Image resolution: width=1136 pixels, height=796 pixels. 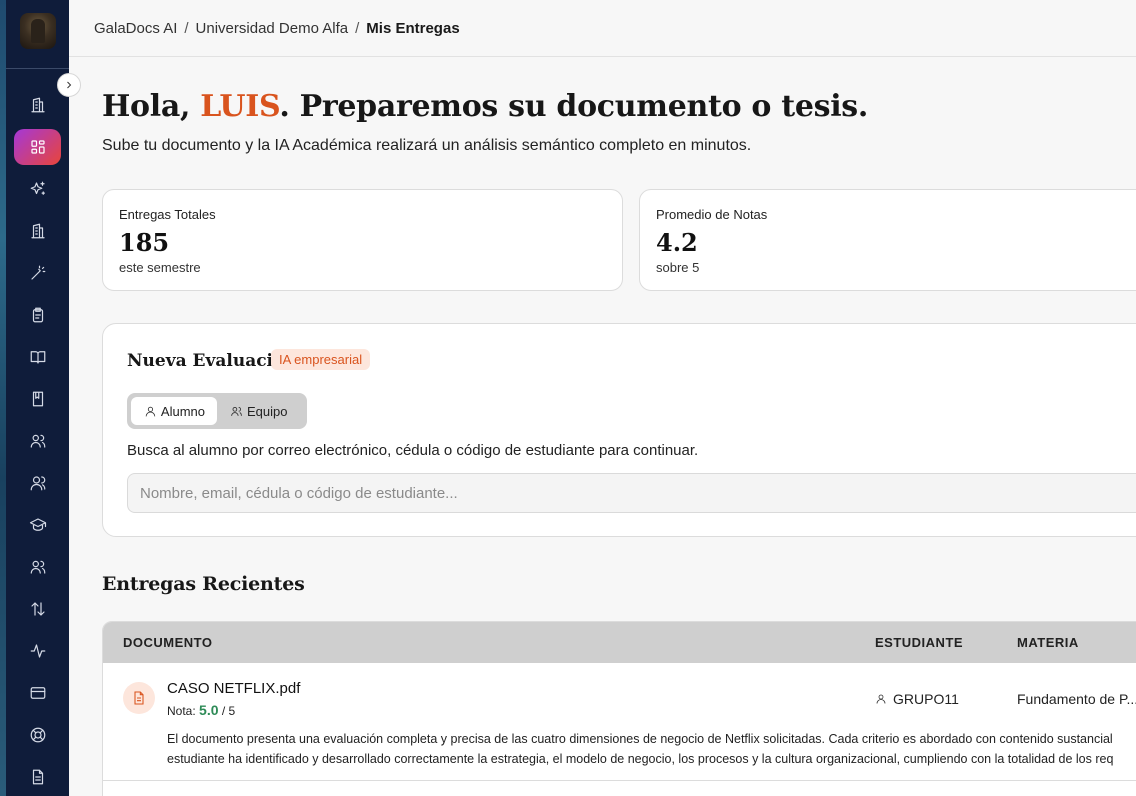 I want to click on breadcrumb-root: GalaDocs AI, so click(x=135, y=28).